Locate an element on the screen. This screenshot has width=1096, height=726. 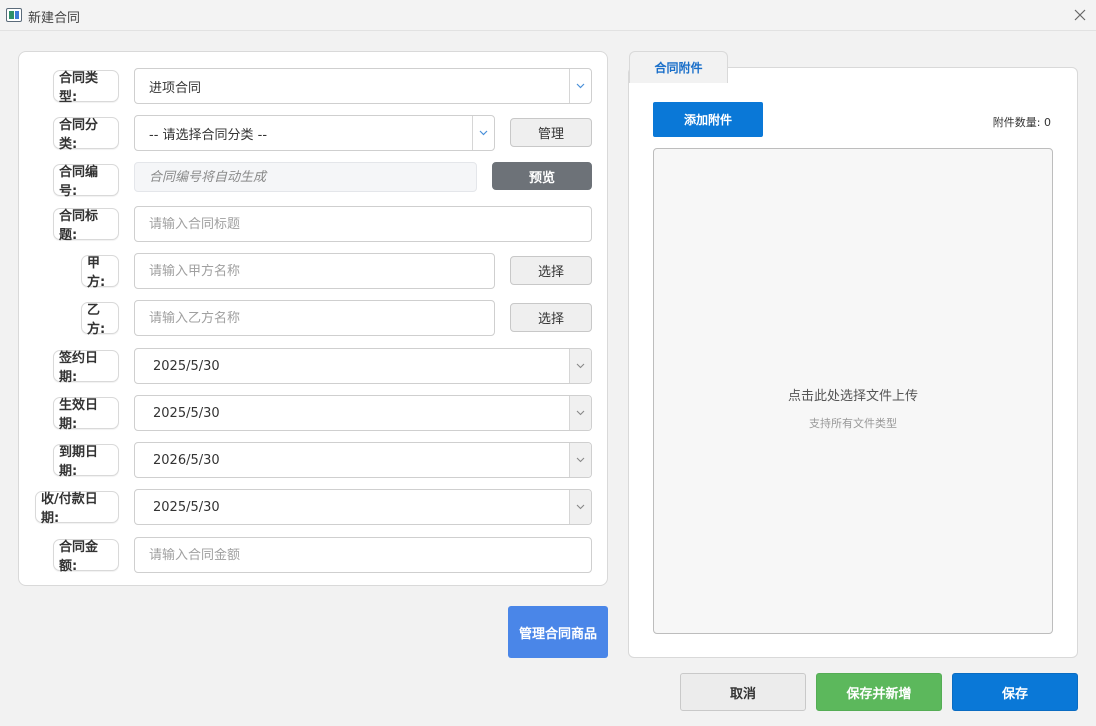
select-party-a-button: 选择 is located at coordinates (551, 270).